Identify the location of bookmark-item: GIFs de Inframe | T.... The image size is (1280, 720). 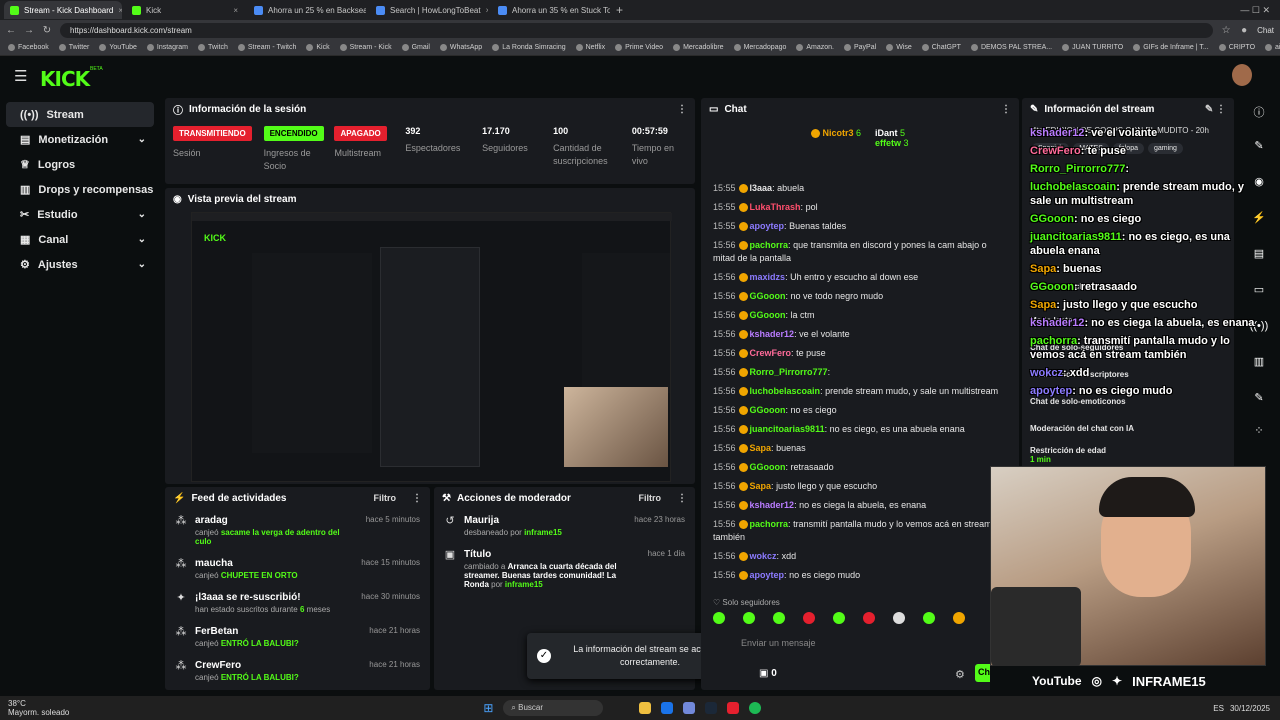
(1171, 47).